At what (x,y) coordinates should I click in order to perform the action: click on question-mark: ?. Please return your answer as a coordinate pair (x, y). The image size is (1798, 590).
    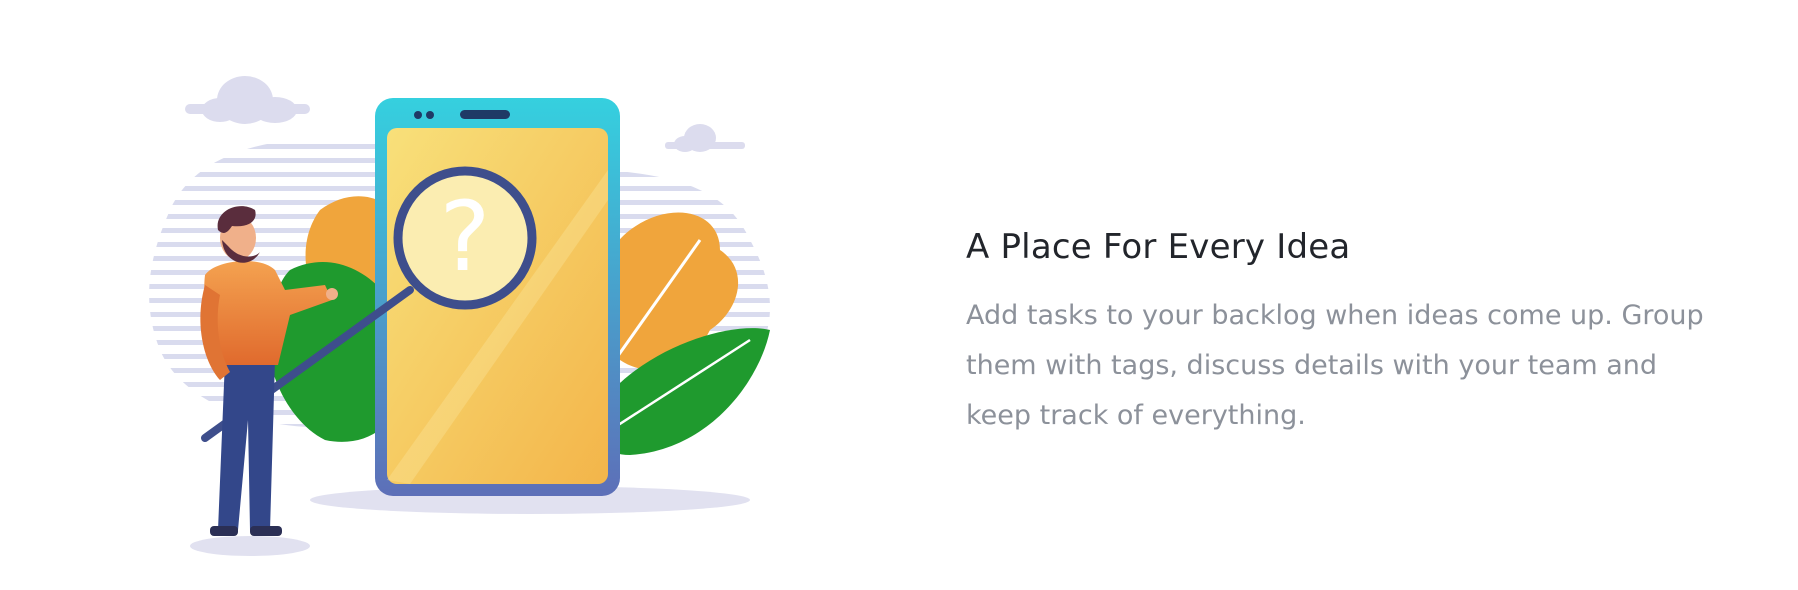
    Looking at the image, I should click on (465, 237).